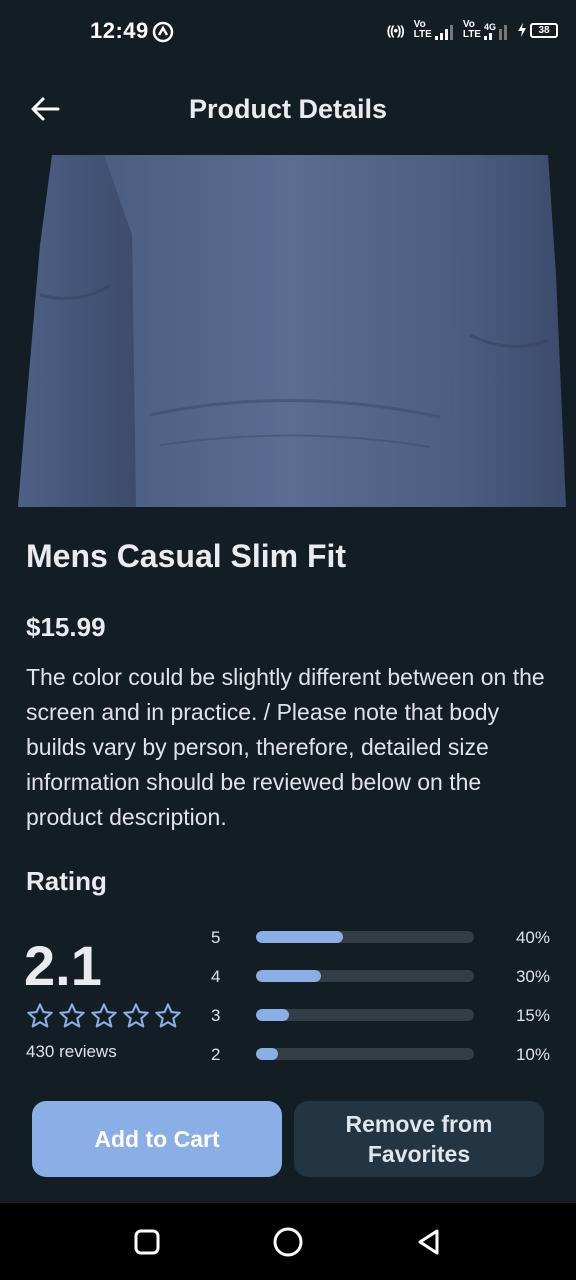 This screenshot has width=576, height=1280. I want to click on add-to-cart-button: Add to Cart, so click(157, 1139).